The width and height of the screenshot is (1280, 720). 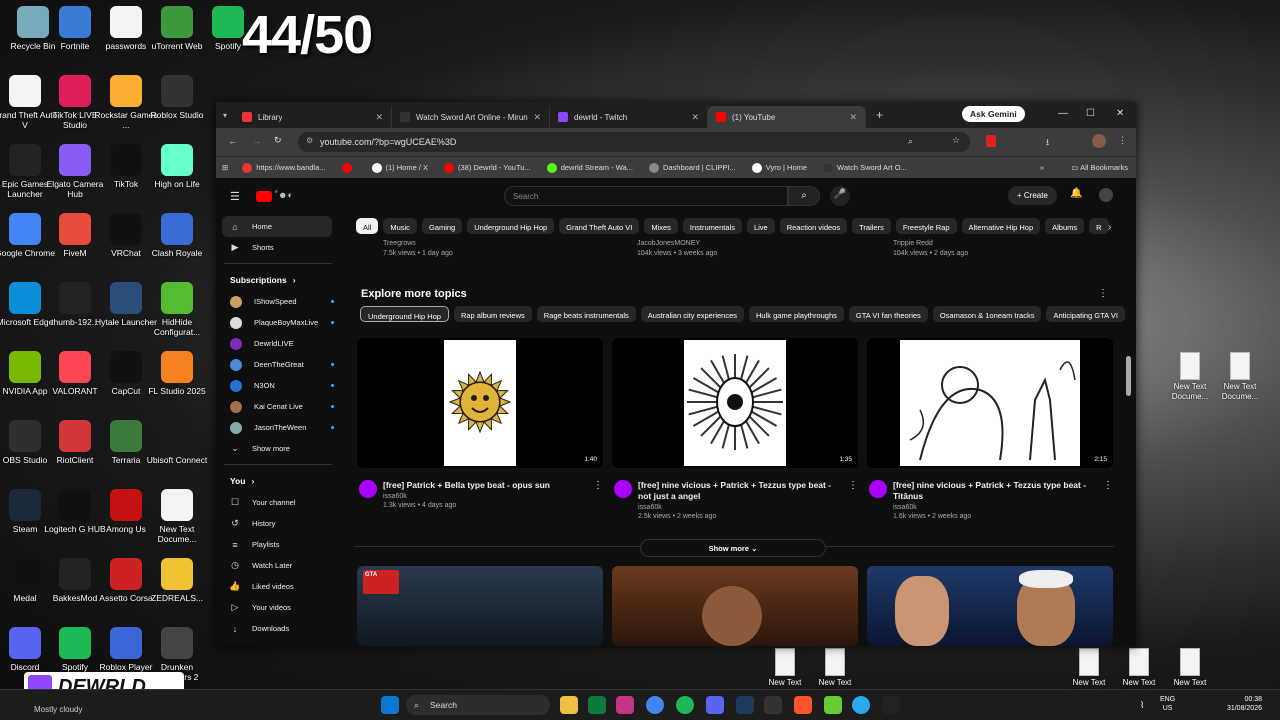 I want to click on you-header: You ›, so click(x=278, y=481).